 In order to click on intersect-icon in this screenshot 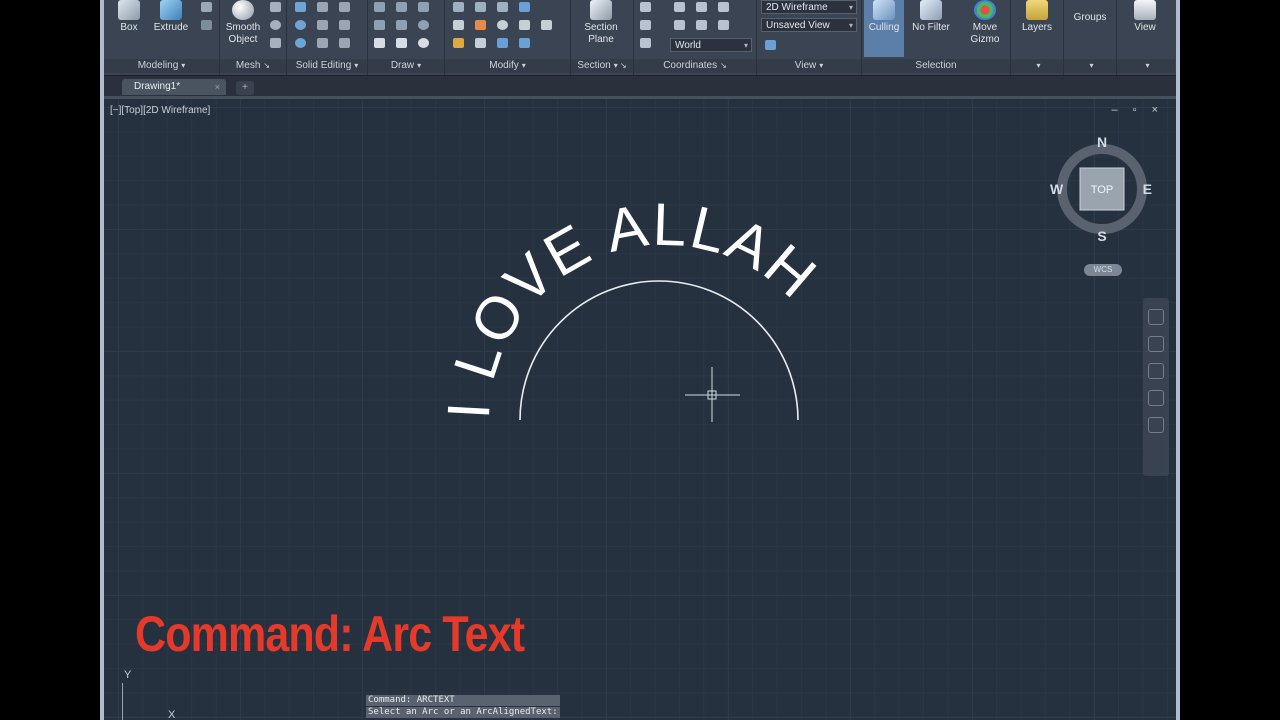, I will do `click(300, 43)`.